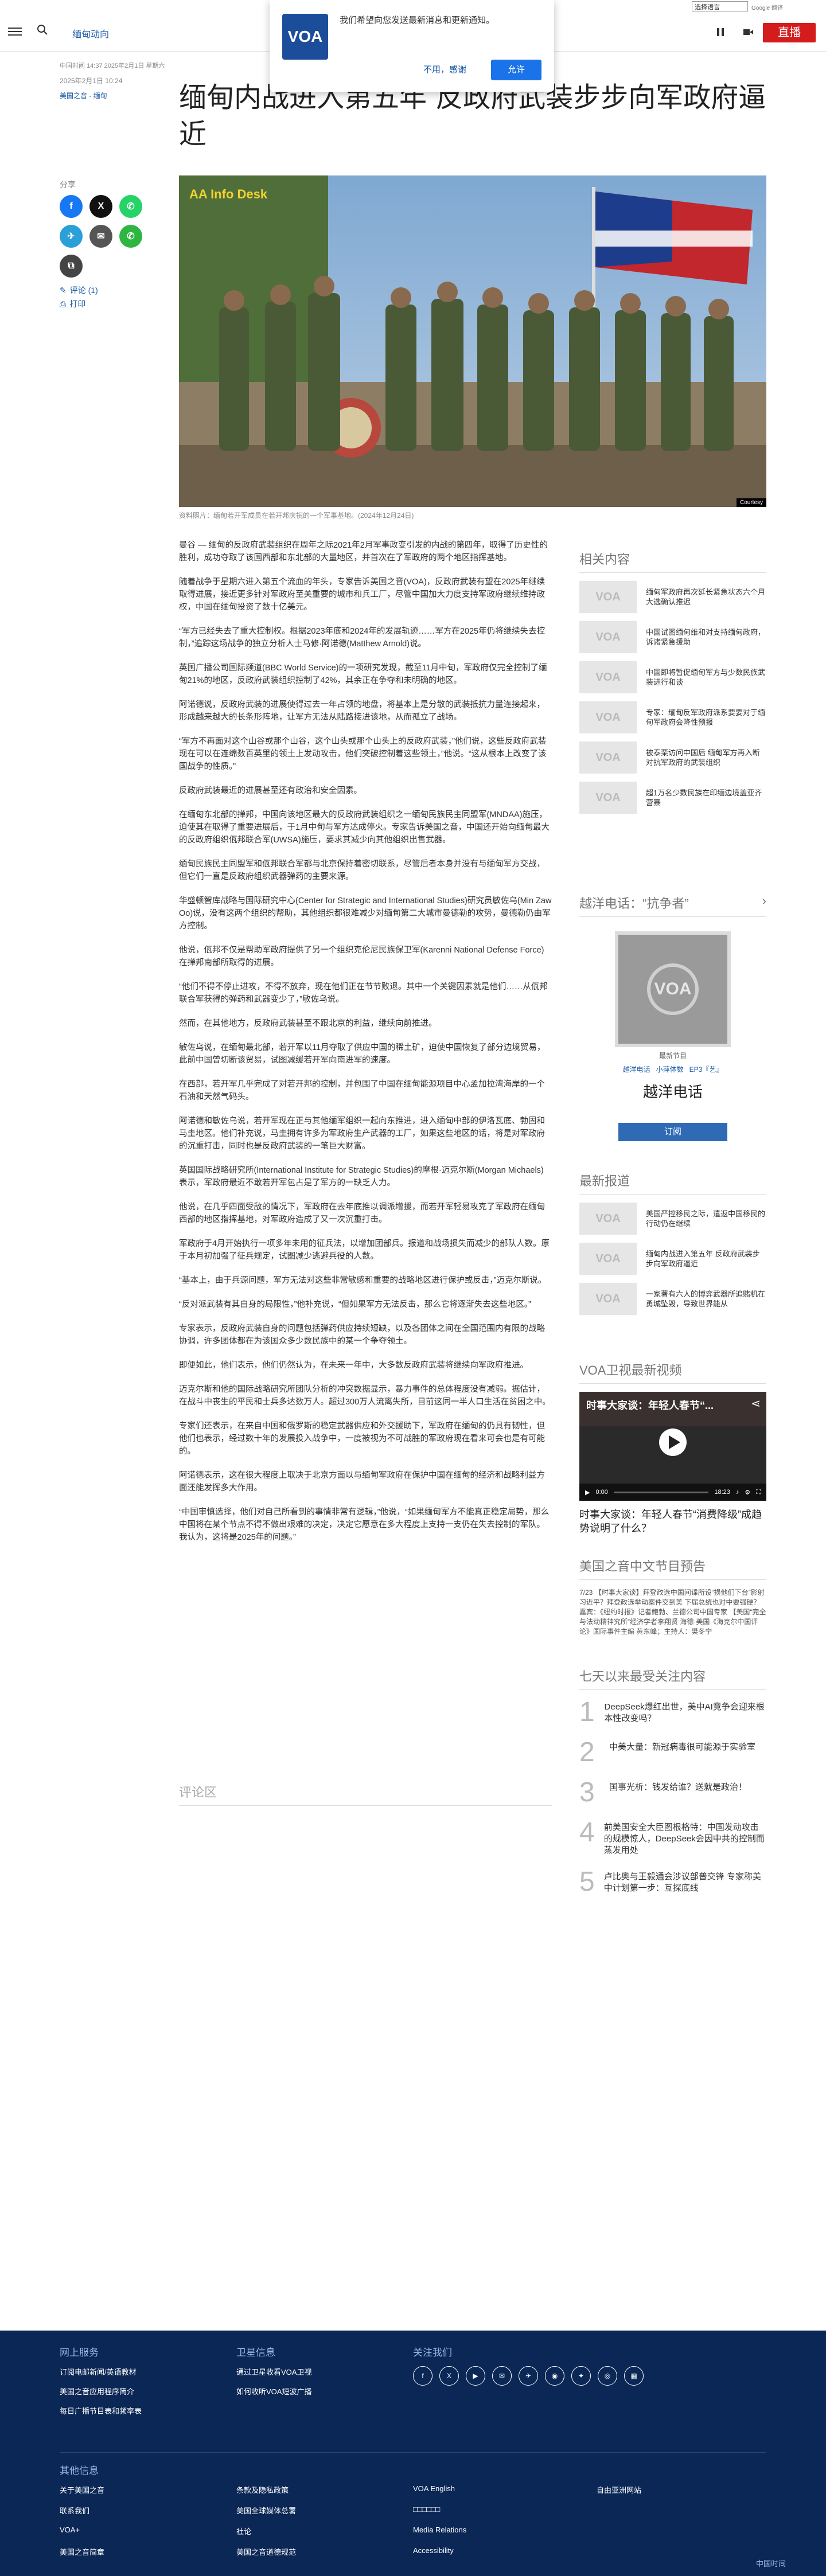 This screenshot has height=2576, width=826. I want to click on footer-link: 每日广播节目表和频率表, so click(101, 2411).